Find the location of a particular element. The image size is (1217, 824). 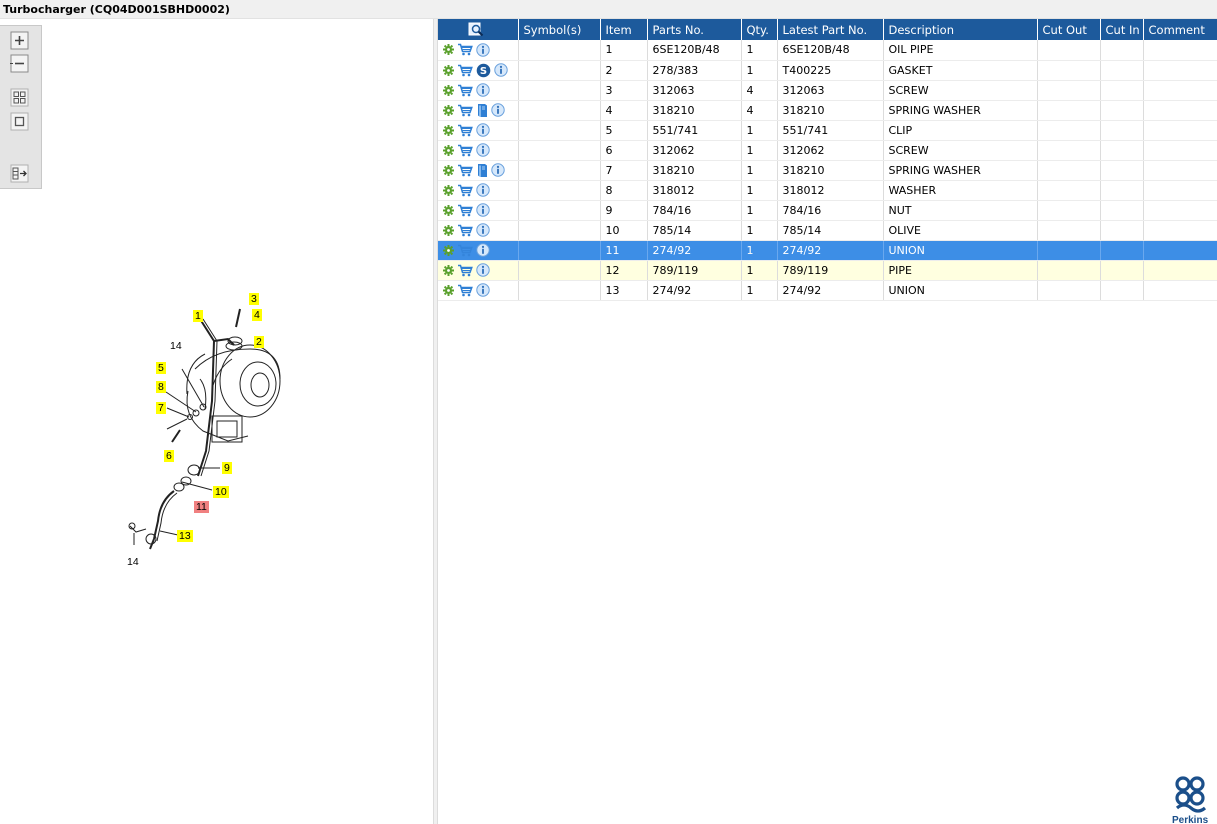

callout-5: 5 is located at coordinates (161, 368).